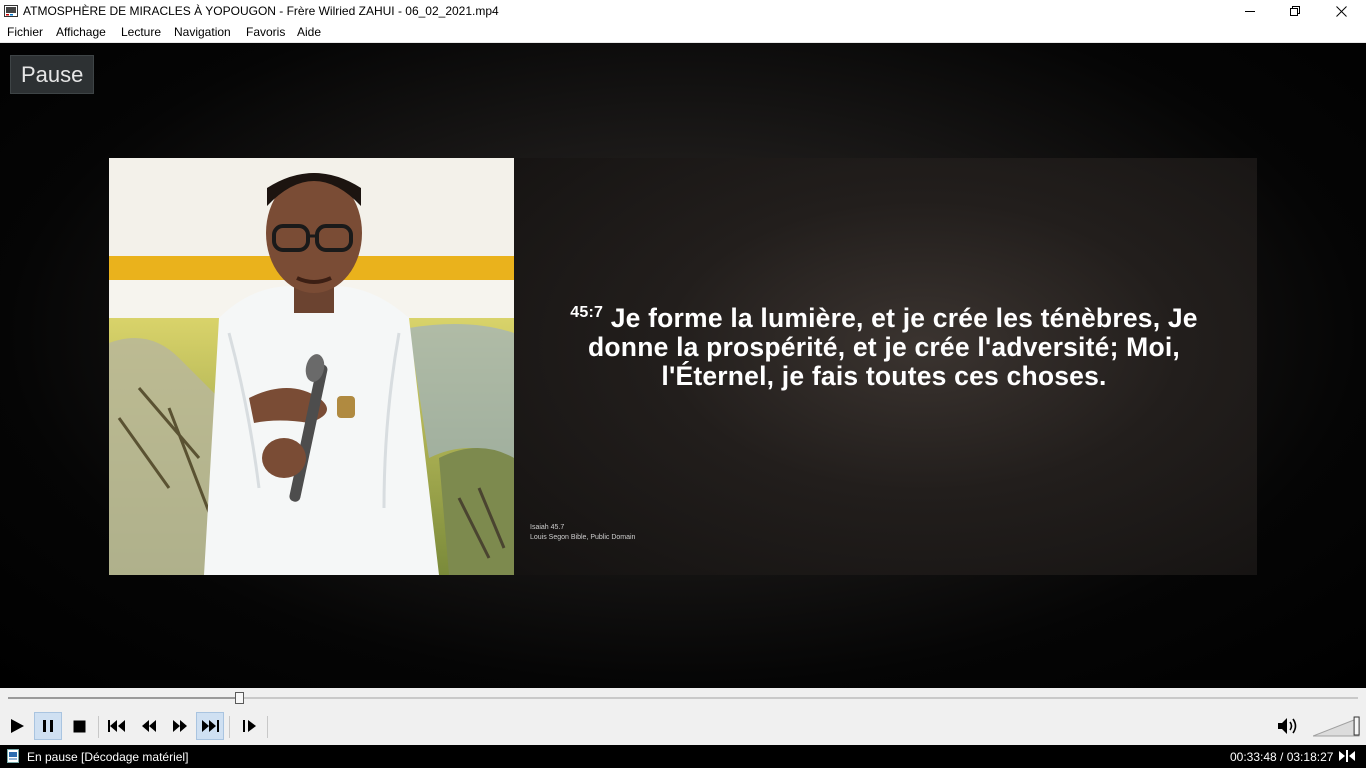 This screenshot has width=1366, height=768. What do you see at coordinates (13, 756) in the screenshot?
I see `file-icon` at bounding box center [13, 756].